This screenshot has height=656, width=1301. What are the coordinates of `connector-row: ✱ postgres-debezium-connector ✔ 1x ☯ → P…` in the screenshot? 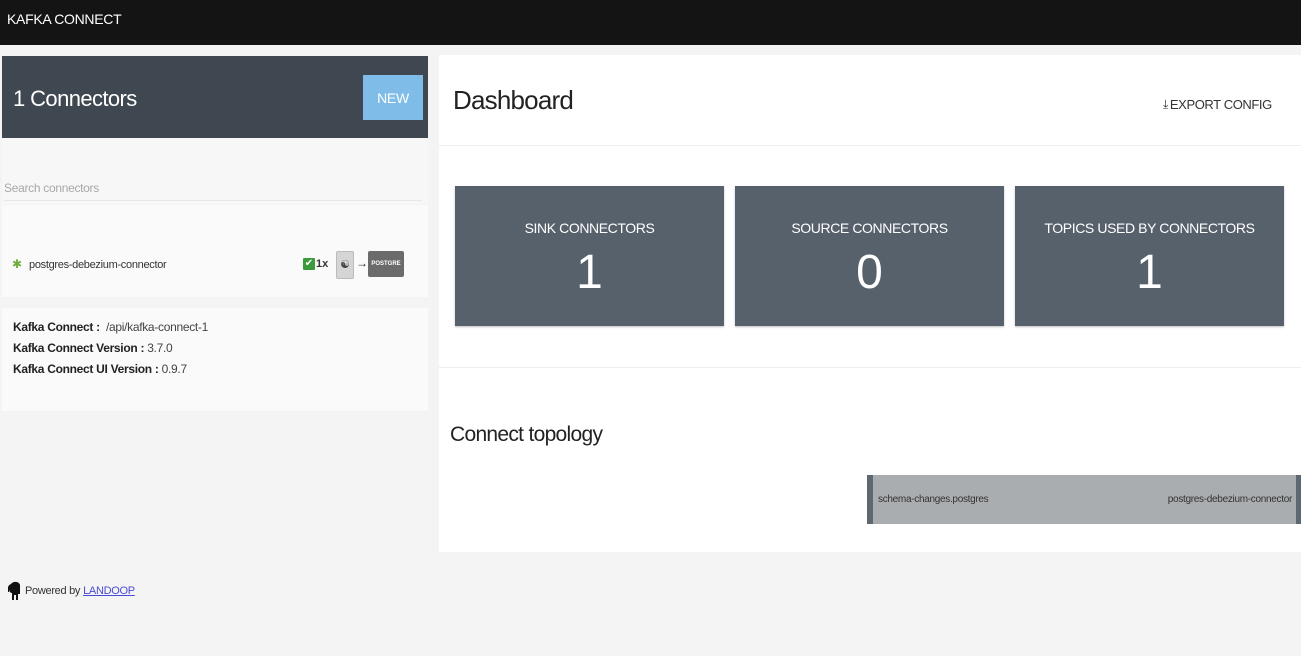 It's located at (215, 265).